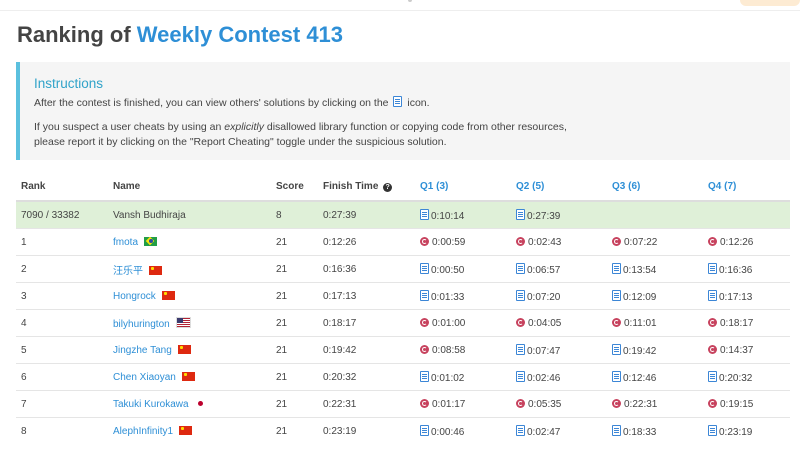 The height and width of the screenshot is (450, 800). Describe the element at coordinates (449, 404) in the screenshot. I see `submission-time: 0:01:17` at that location.